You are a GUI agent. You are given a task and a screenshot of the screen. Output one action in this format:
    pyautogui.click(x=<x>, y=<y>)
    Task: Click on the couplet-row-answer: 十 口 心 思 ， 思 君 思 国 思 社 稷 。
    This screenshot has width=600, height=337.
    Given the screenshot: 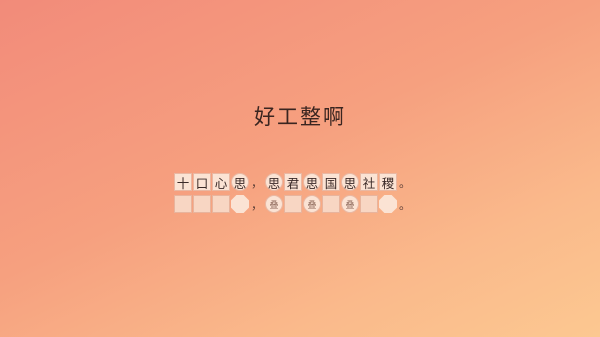 What is the action you would take?
    pyautogui.click(x=293, y=182)
    